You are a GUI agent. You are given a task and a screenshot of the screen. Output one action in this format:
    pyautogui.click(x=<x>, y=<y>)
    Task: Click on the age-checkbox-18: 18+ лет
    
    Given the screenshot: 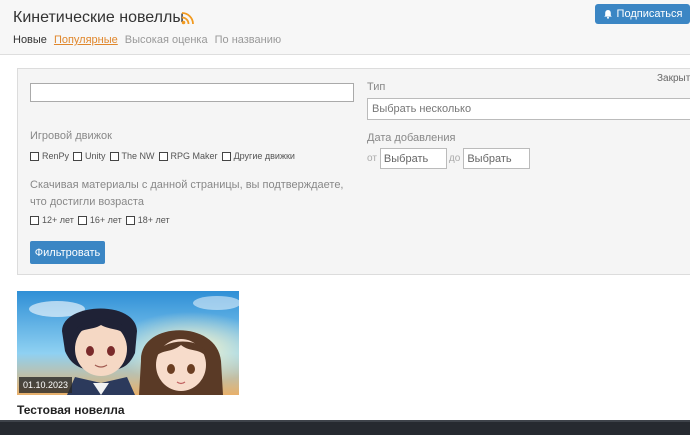 What is the action you would take?
    pyautogui.click(x=147, y=220)
    